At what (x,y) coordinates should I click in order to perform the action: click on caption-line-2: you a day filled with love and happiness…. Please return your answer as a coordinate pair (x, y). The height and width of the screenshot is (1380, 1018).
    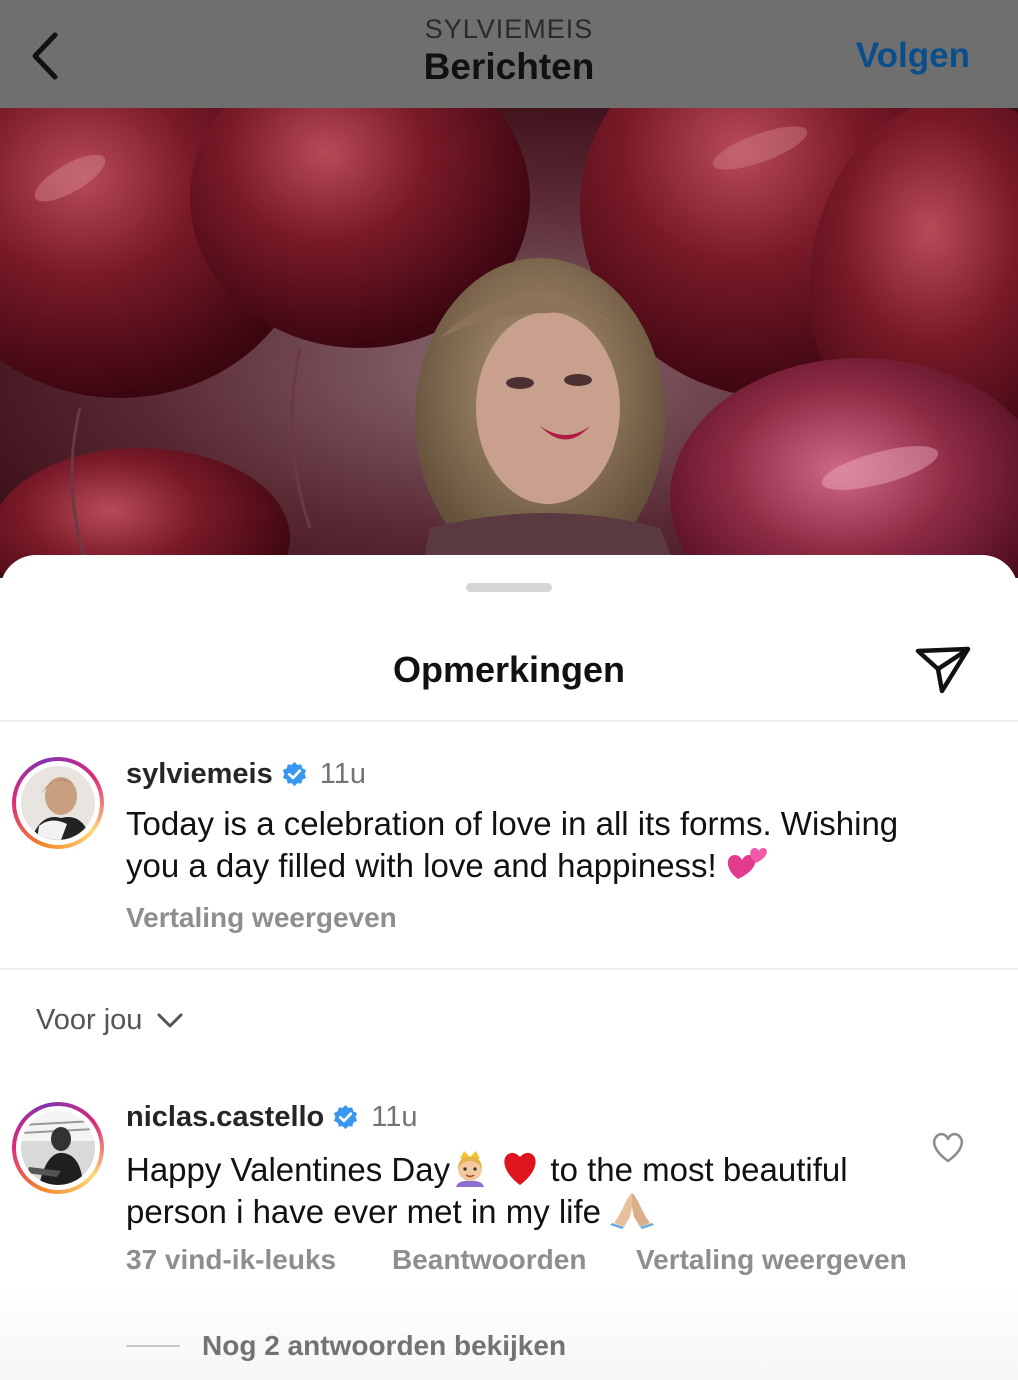
    Looking at the image, I should click on (512, 864).